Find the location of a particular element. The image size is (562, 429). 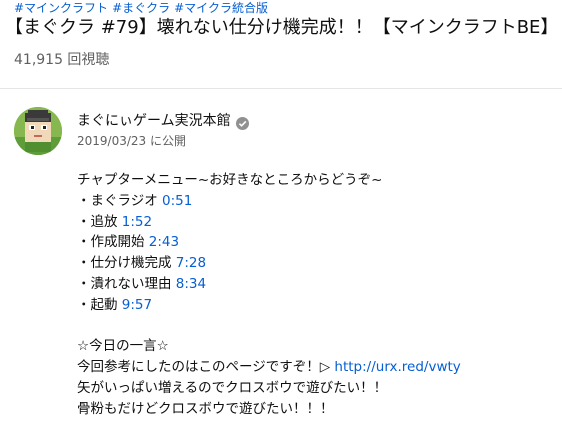

chapter-label: 起動 is located at coordinates (106, 304).